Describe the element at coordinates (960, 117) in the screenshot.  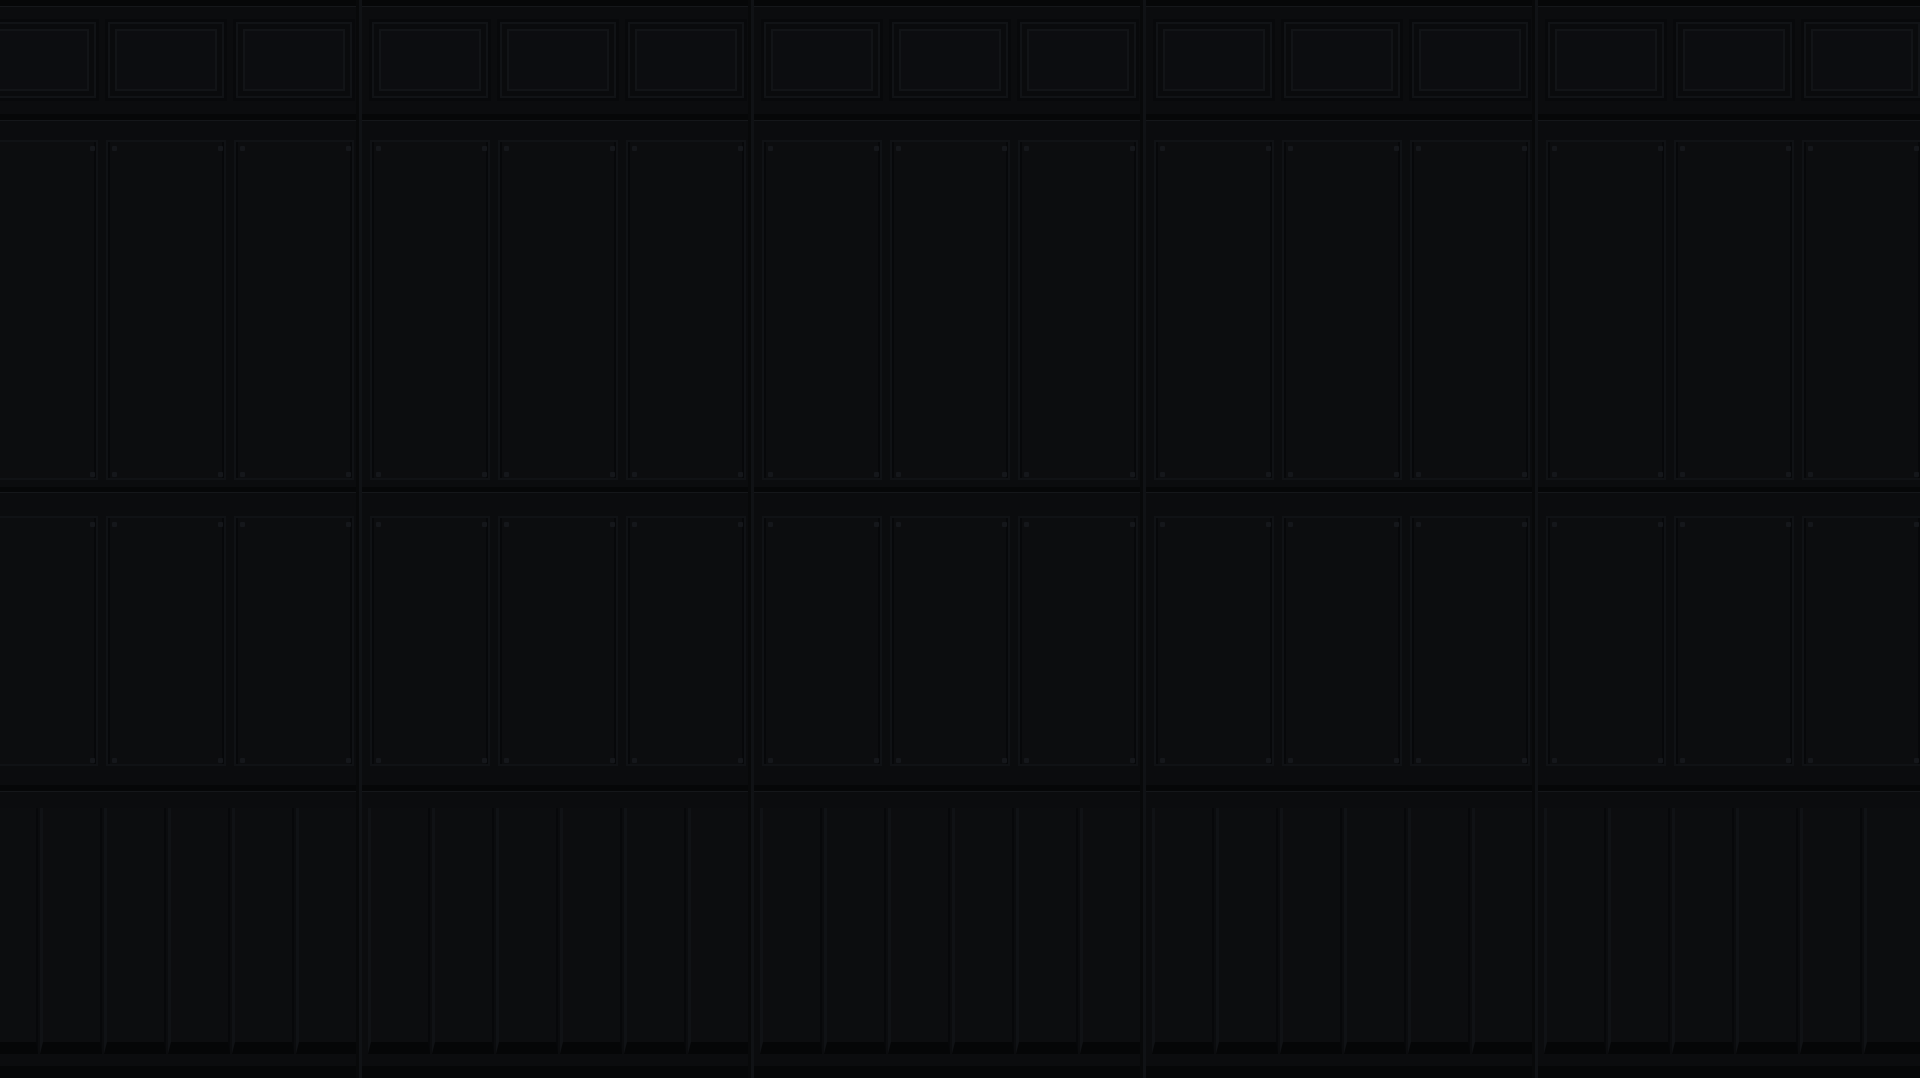
I see `cap-rail` at that location.